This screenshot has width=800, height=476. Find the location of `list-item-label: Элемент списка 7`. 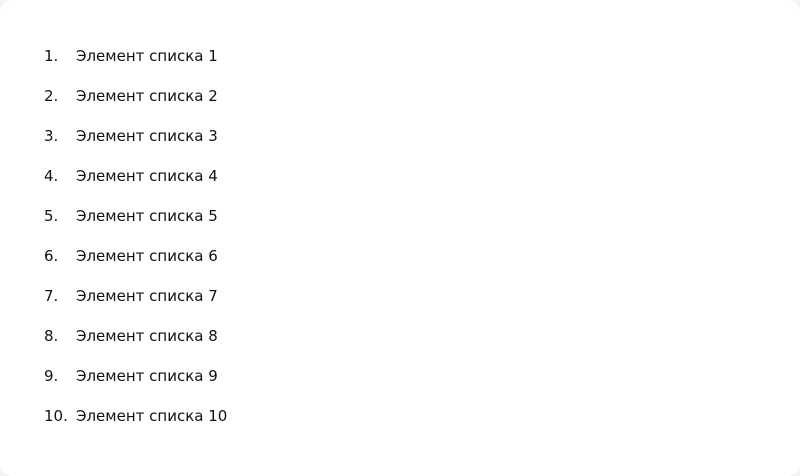

list-item-label: Элемент списка 7 is located at coordinates (147, 296).